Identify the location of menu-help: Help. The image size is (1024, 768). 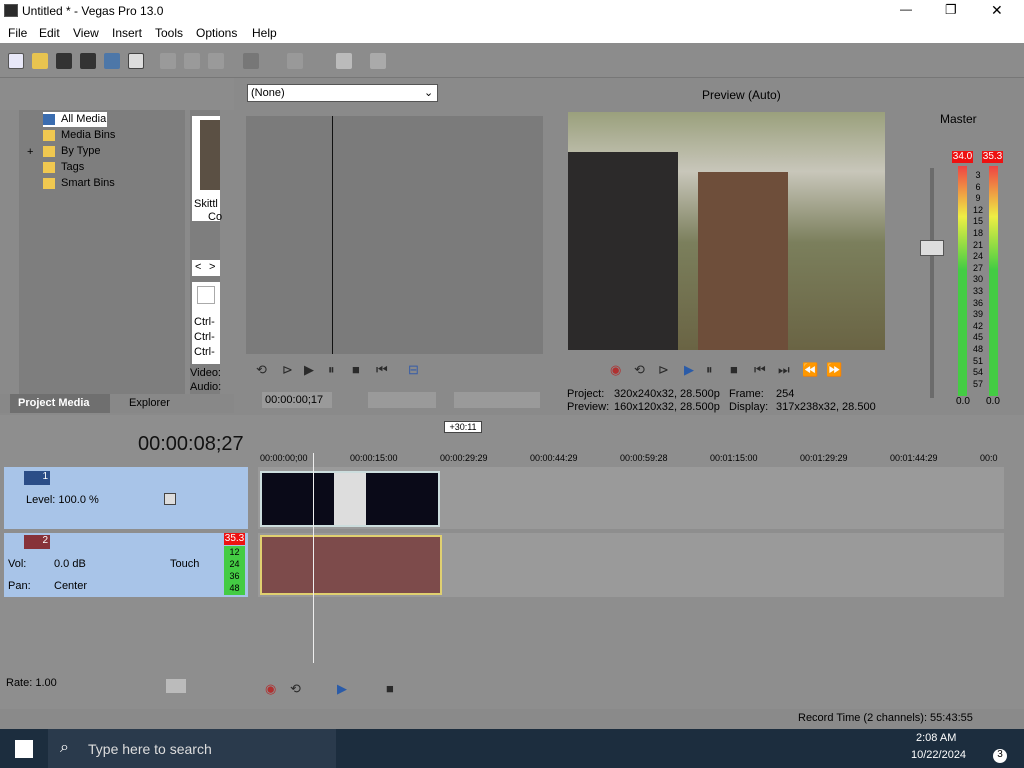
(264, 33).